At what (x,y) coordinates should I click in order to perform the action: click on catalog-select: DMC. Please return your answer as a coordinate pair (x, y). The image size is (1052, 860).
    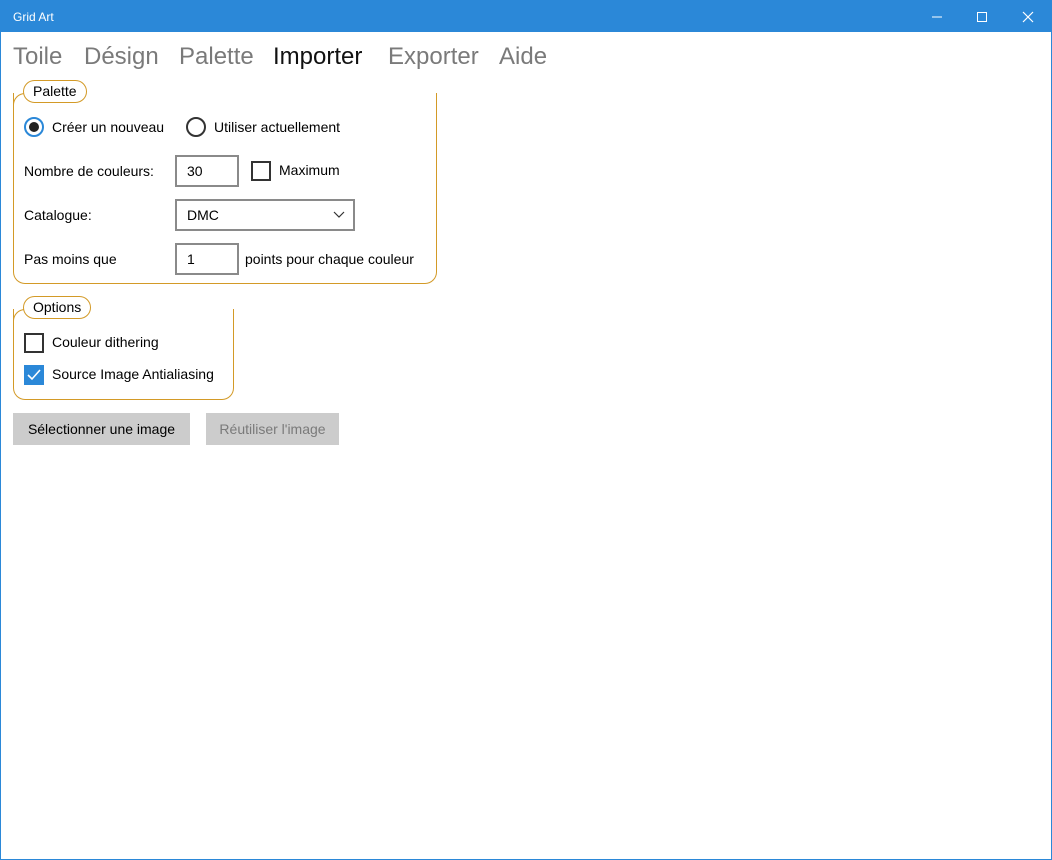
    Looking at the image, I should click on (265, 215).